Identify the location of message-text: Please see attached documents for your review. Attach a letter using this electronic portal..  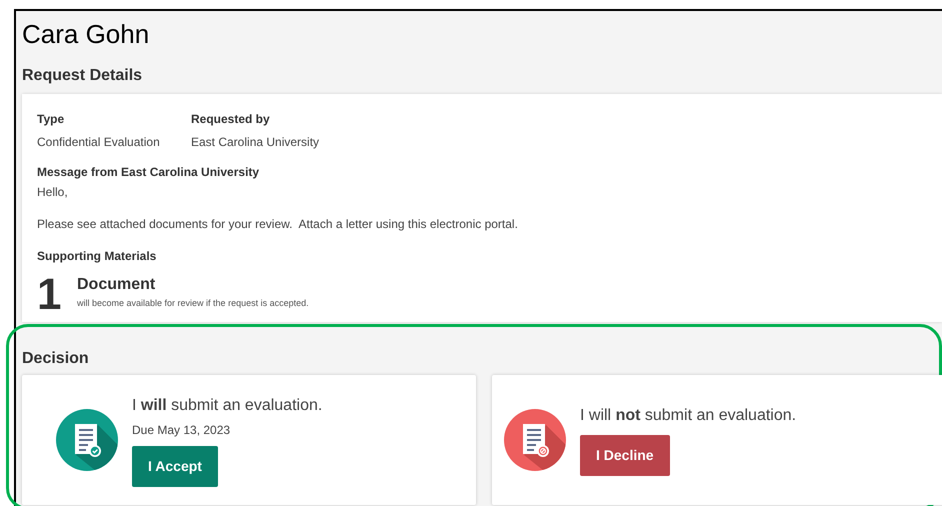
(277, 224).